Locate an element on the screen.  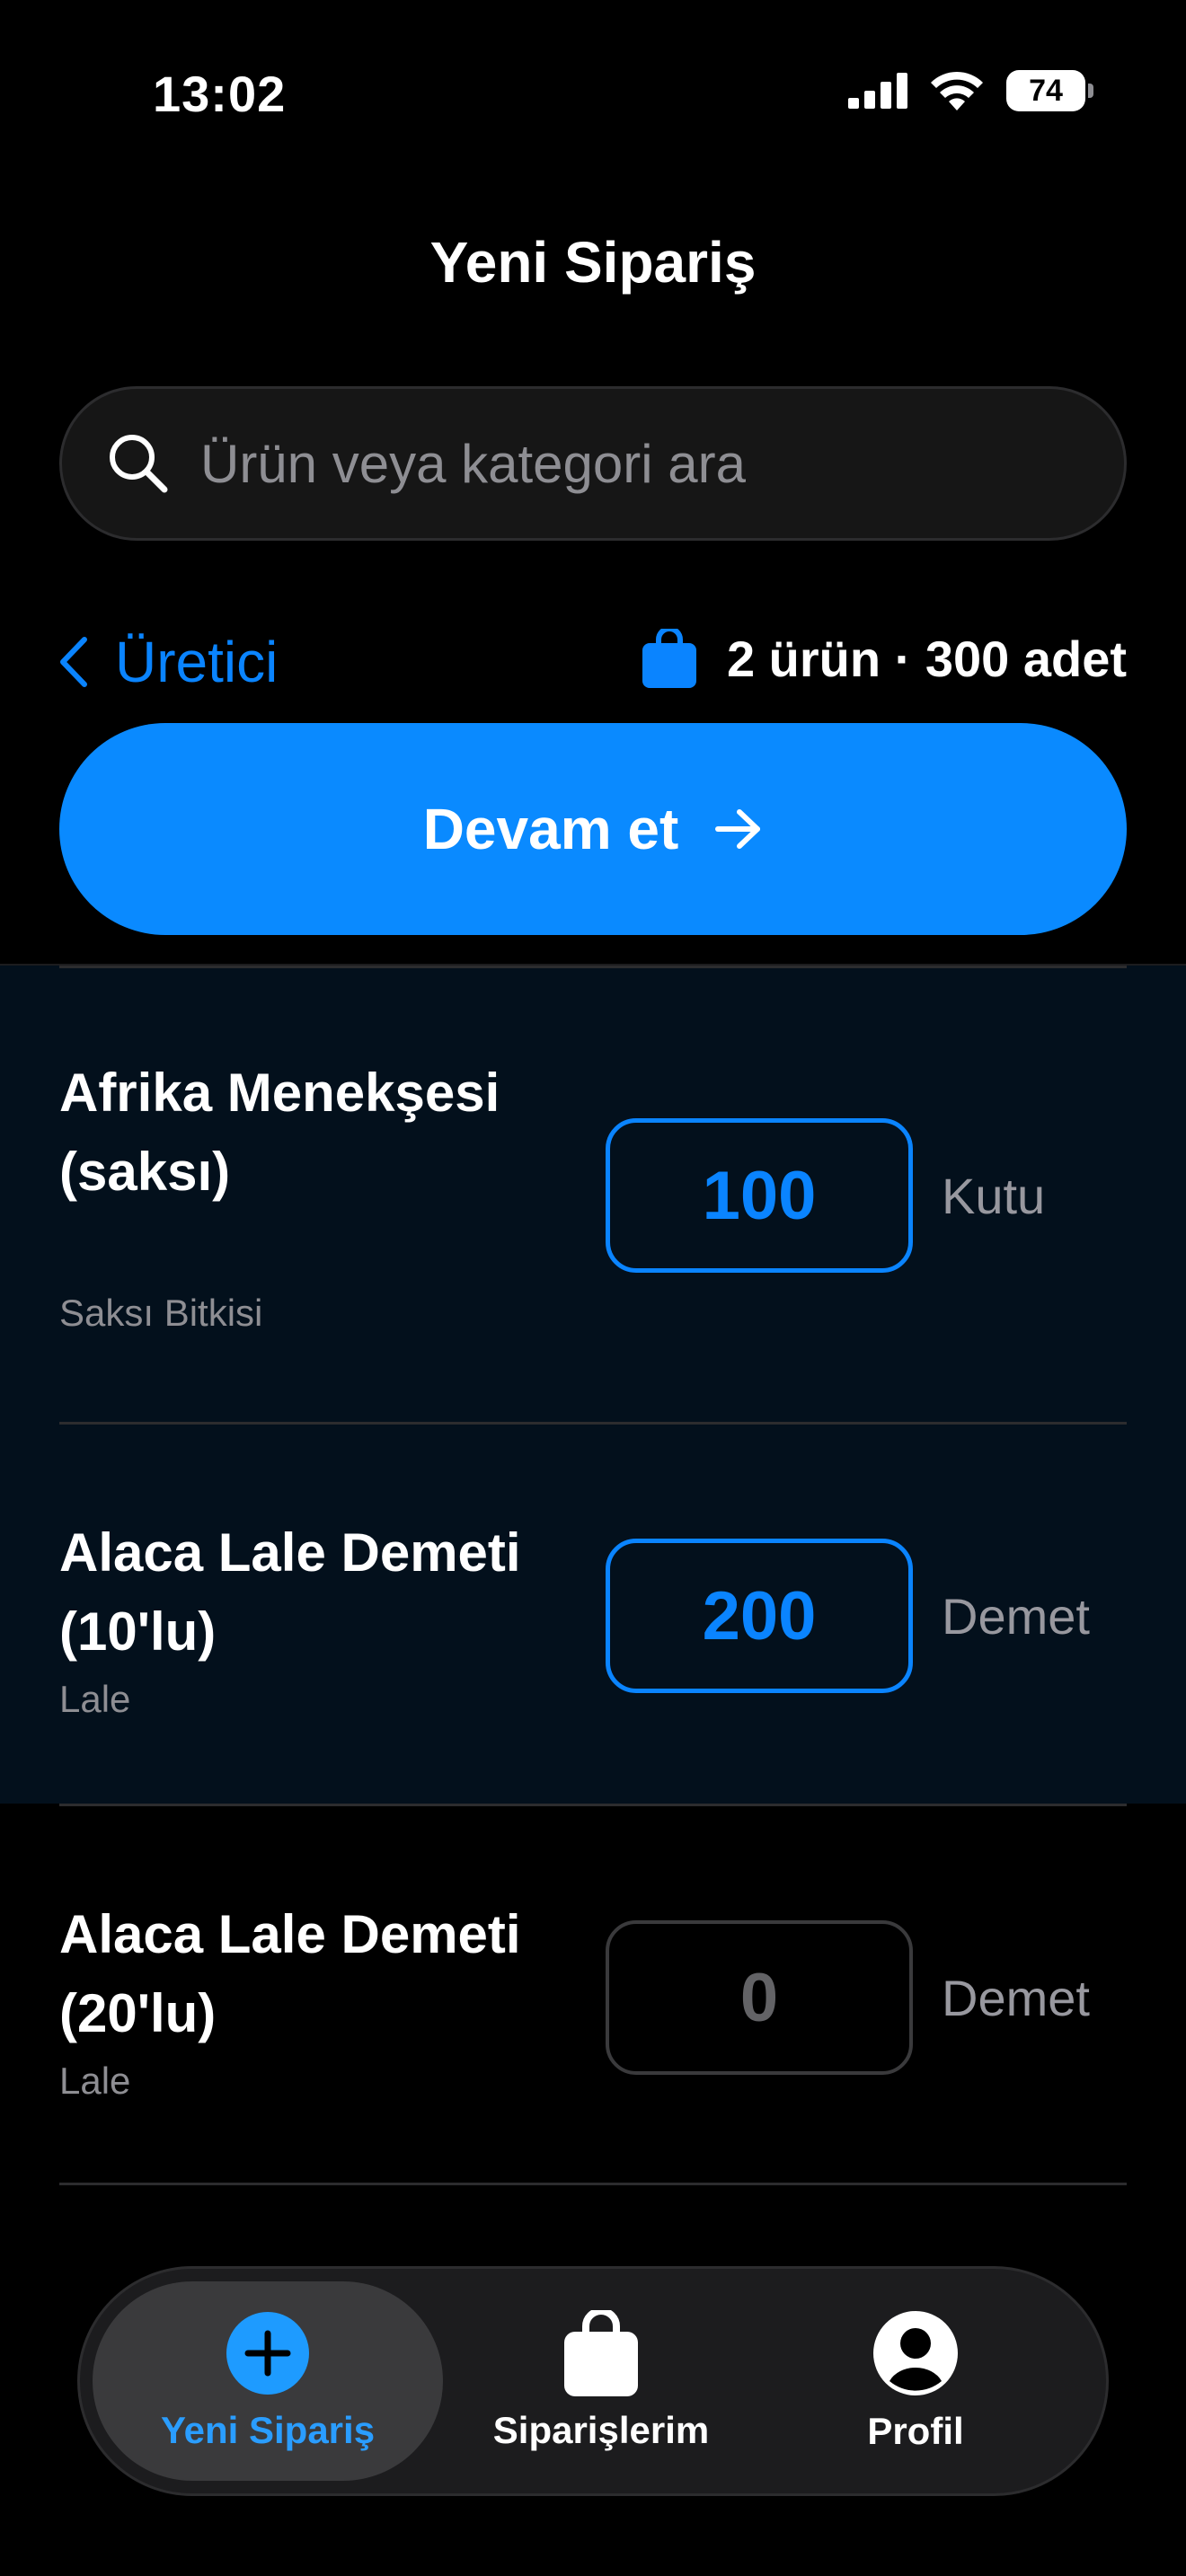
page-title: Yeni Sipariş is located at coordinates (593, 262).